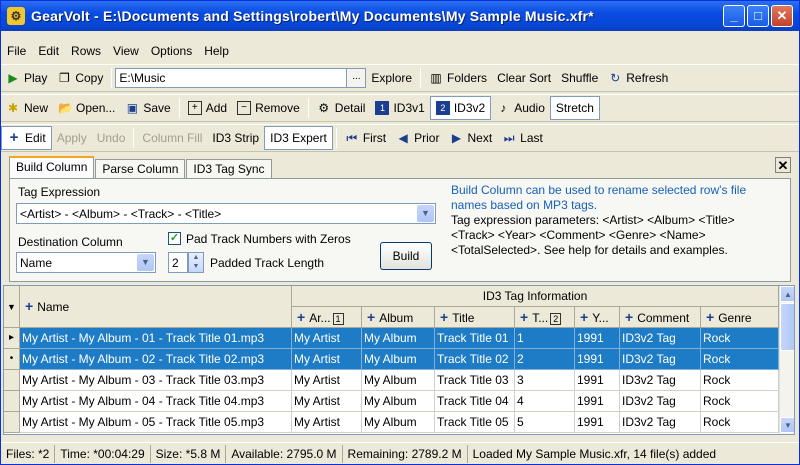 This screenshot has height=465, width=800. I want to click on scroll-down-icon: ▼, so click(787, 425).